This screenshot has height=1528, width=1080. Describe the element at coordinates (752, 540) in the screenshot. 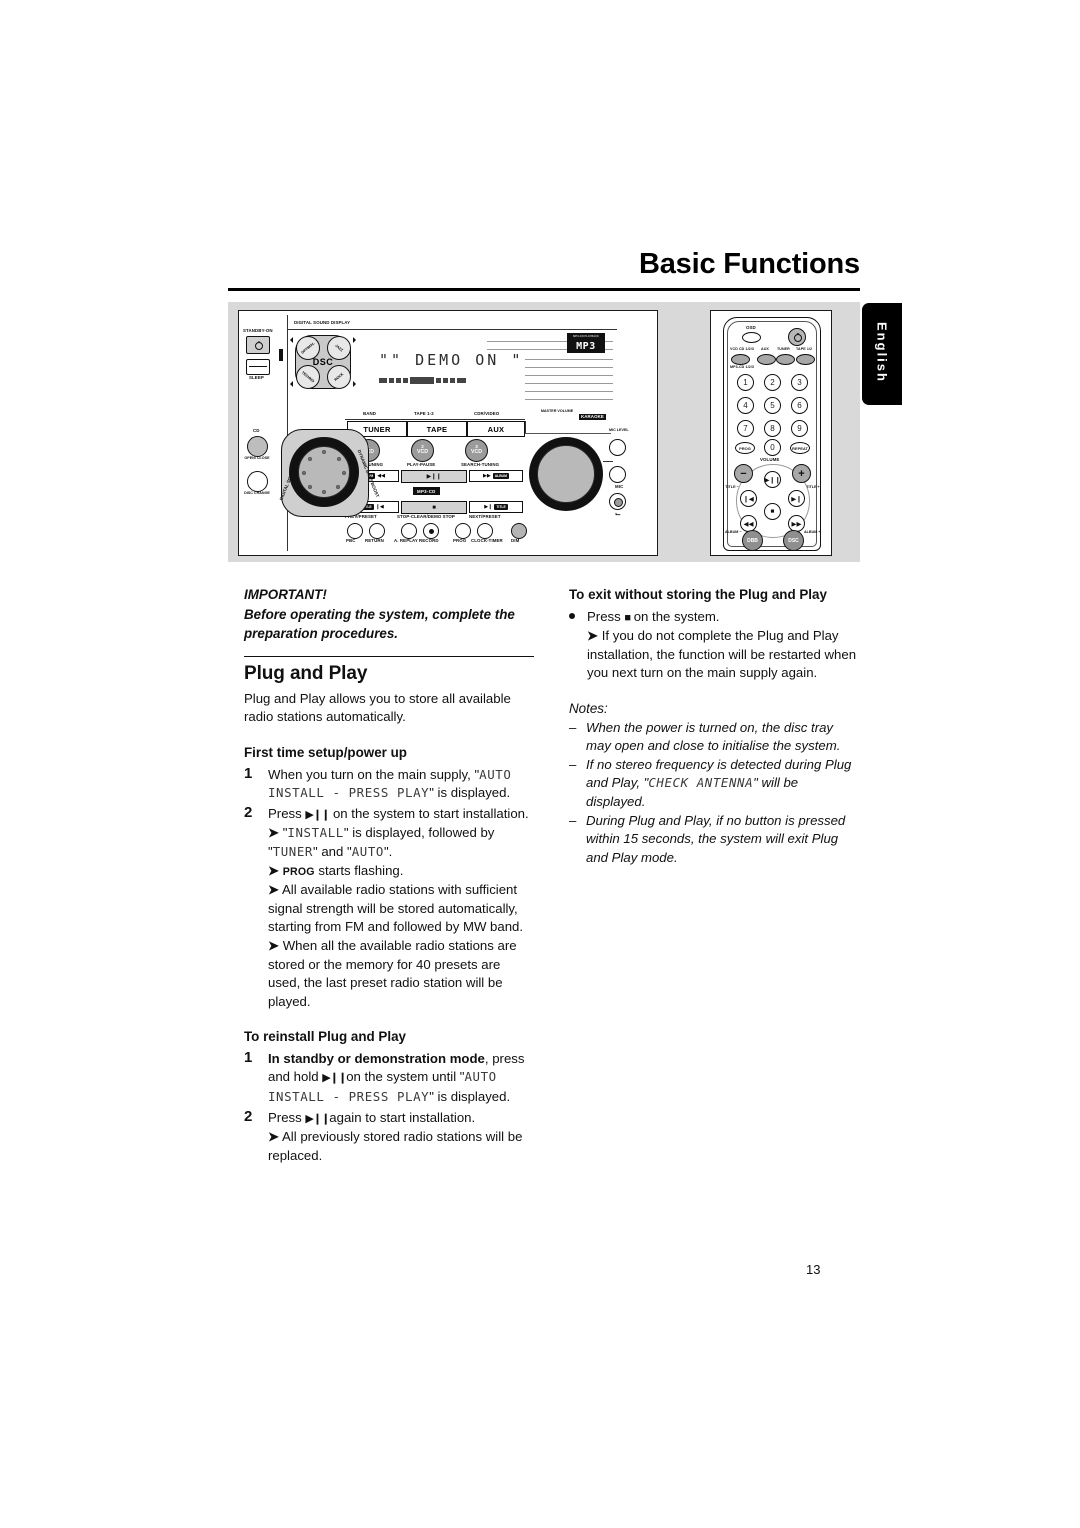

I see `remote-dbb-button: DBB` at that location.